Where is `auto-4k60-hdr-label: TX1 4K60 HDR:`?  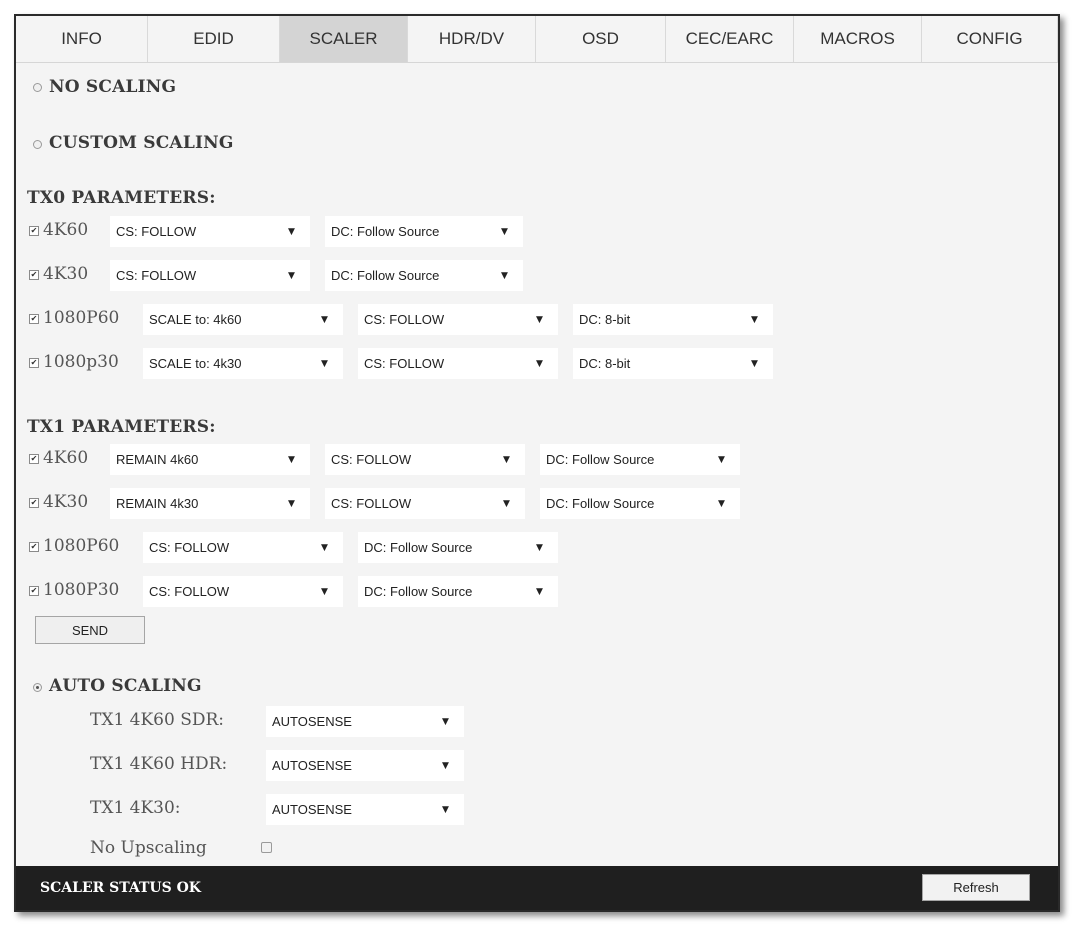 auto-4k60-hdr-label: TX1 4K60 HDR: is located at coordinates (159, 764).